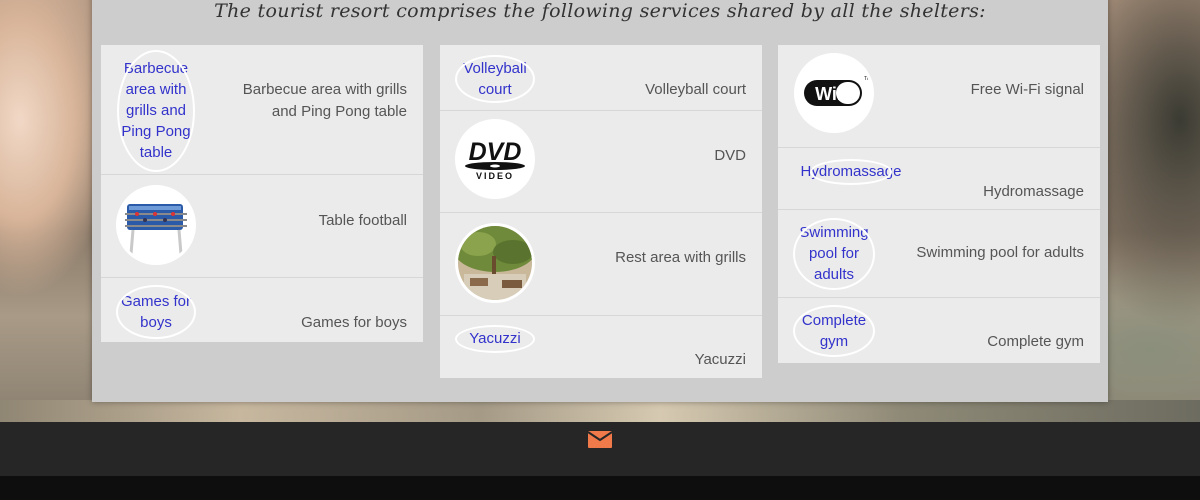 The image size is (1200, 500). What do you see at coordinates (495, 176) in the screenshot?
I see `dvd-icon-subtext: VIDEO` at bounding box center [495, 176].